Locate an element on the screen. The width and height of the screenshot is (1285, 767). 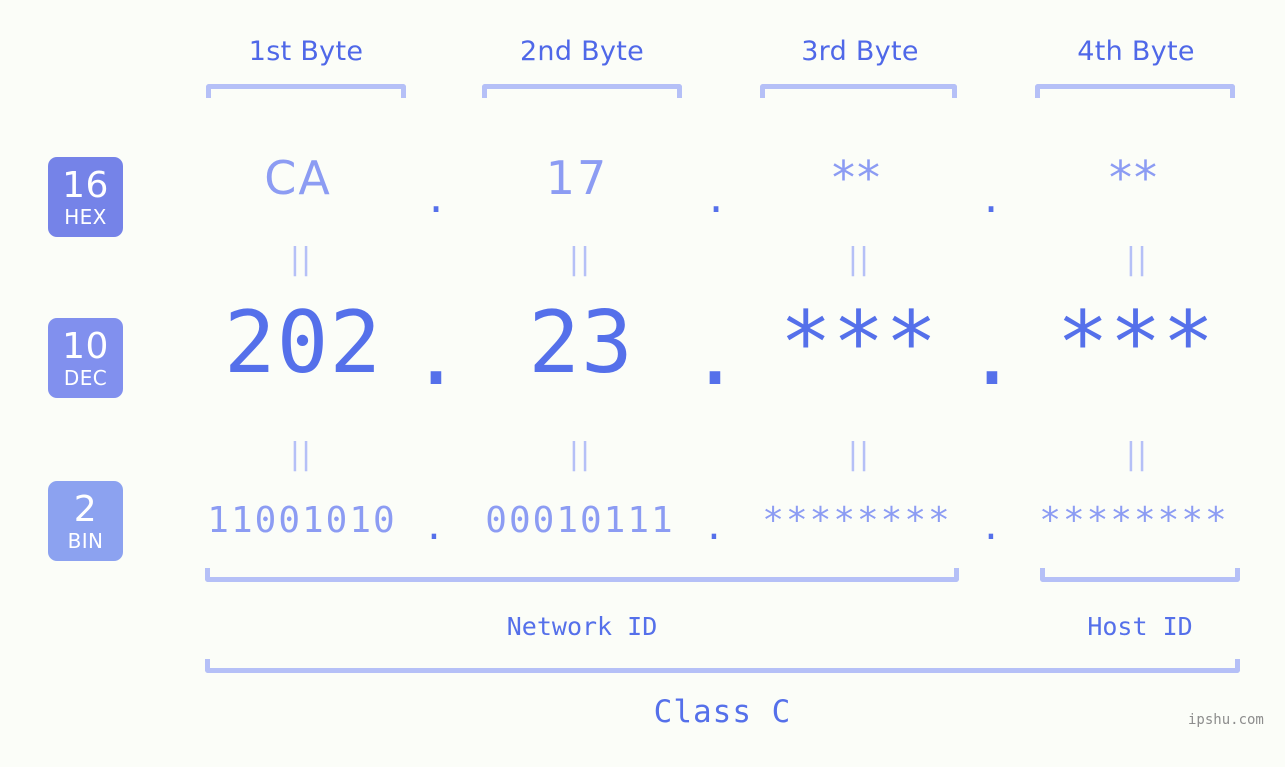
hex-byte-2: 17 is located at coordinates (577, 178).